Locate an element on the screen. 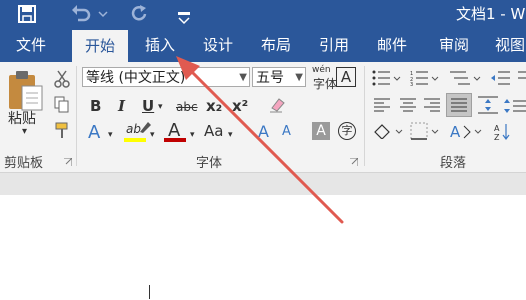 The width and height of the screenshot is (526, 300). underline-dropdown-icon: ▾ is located at coordinates (160, 107).